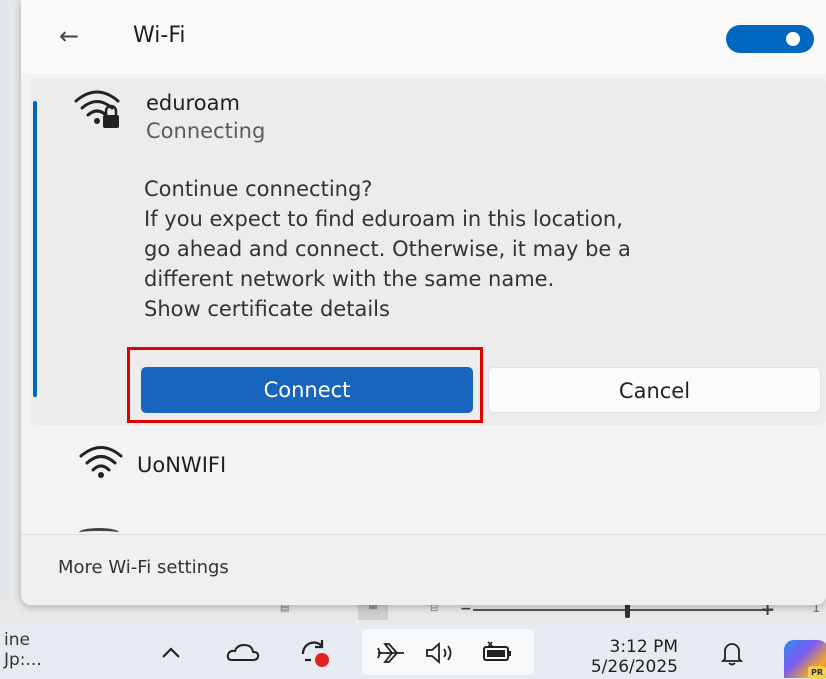 Image resolution: width=826 pixels, height=679 pixels. Describe the element at coordinates (171, 653) in the screenshot. I see `chevron-up-icon` at that location.